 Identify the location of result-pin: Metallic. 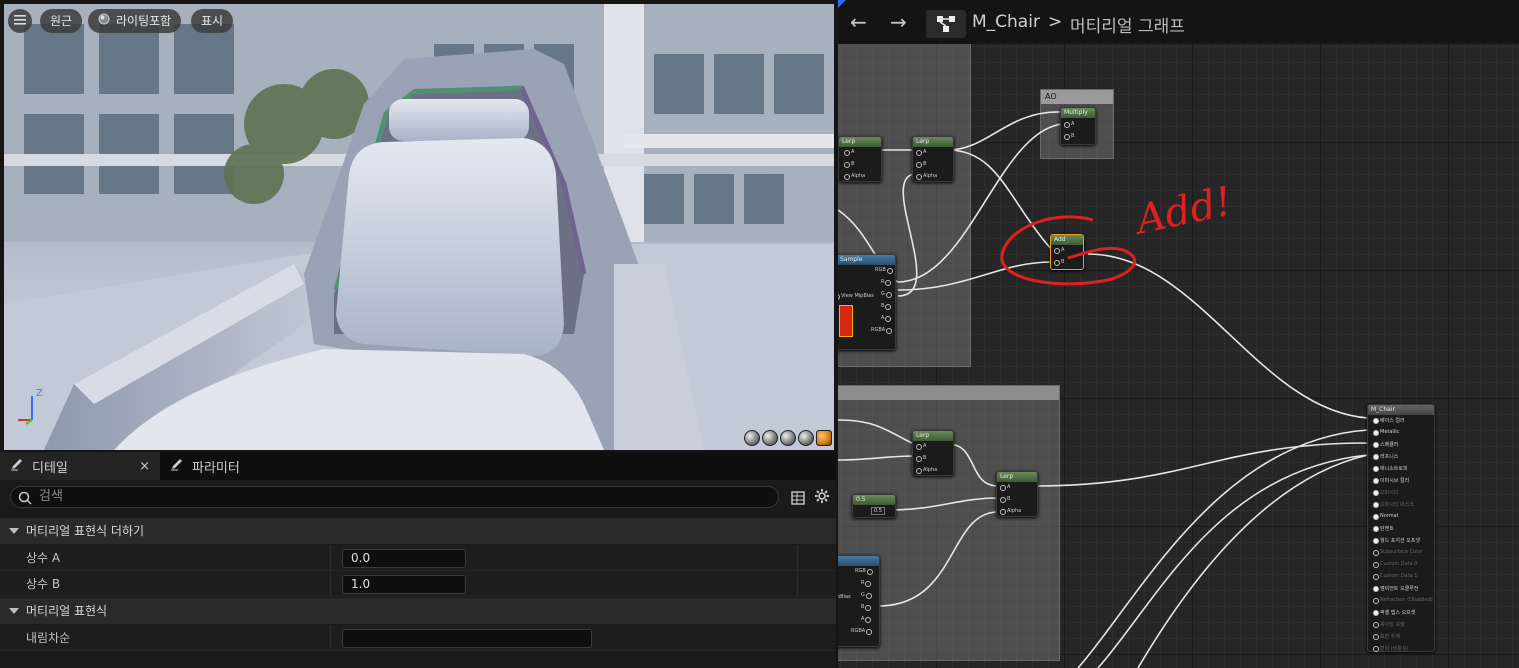
(1385, 432).